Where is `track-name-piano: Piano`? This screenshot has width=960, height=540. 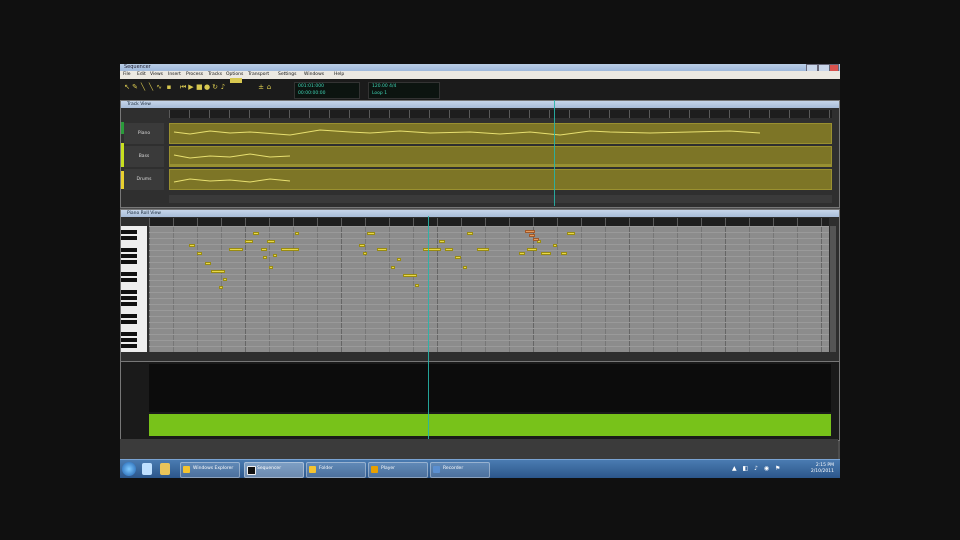
track-name-piano: Piano is located at coordinates (144, 133).